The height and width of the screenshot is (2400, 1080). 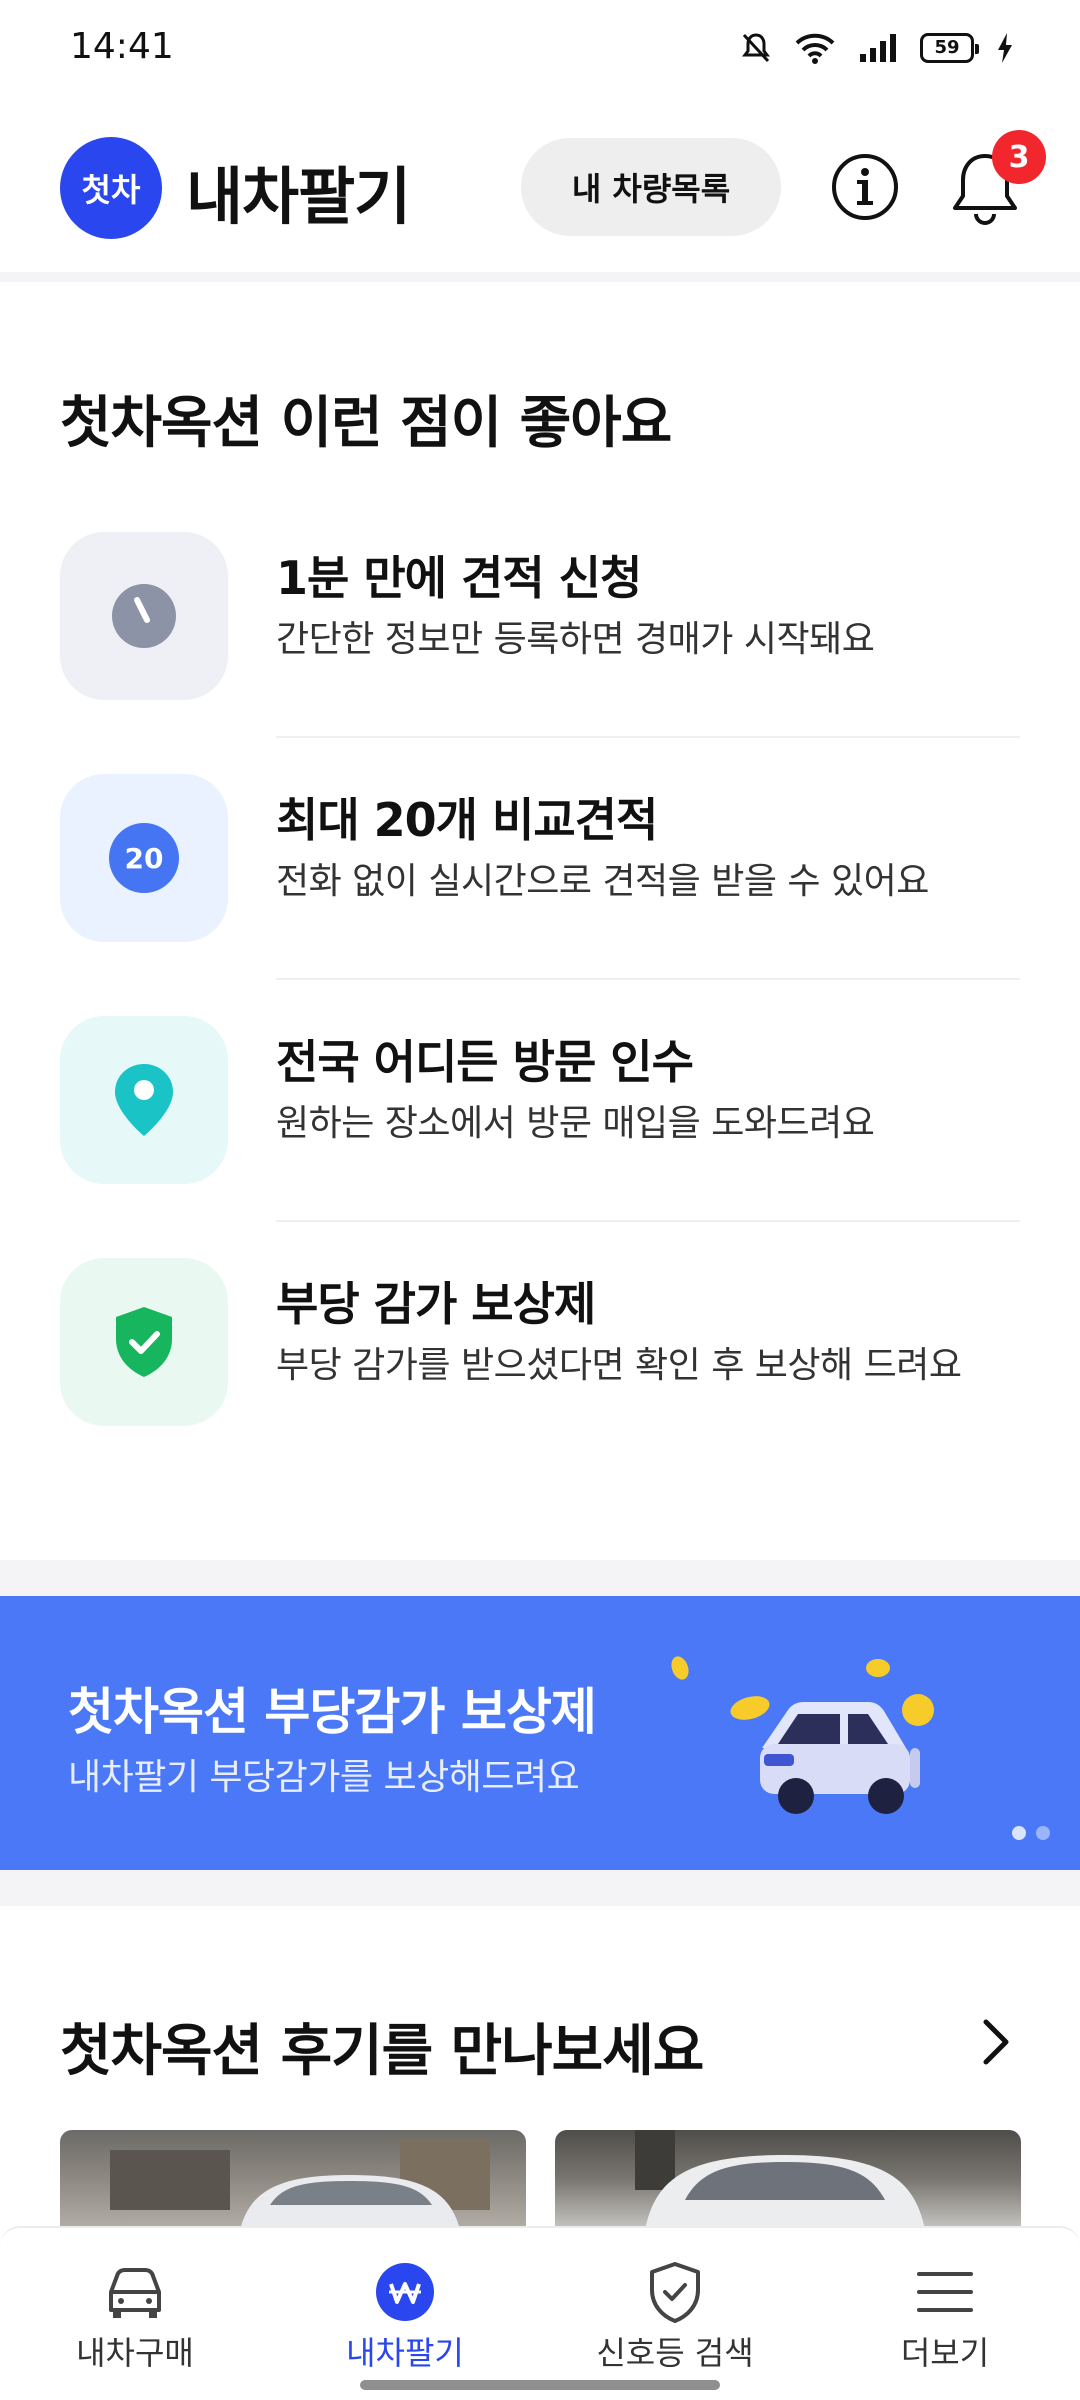 I want to click on nav-item-more: 더보기, so click(x=945, y=2308).